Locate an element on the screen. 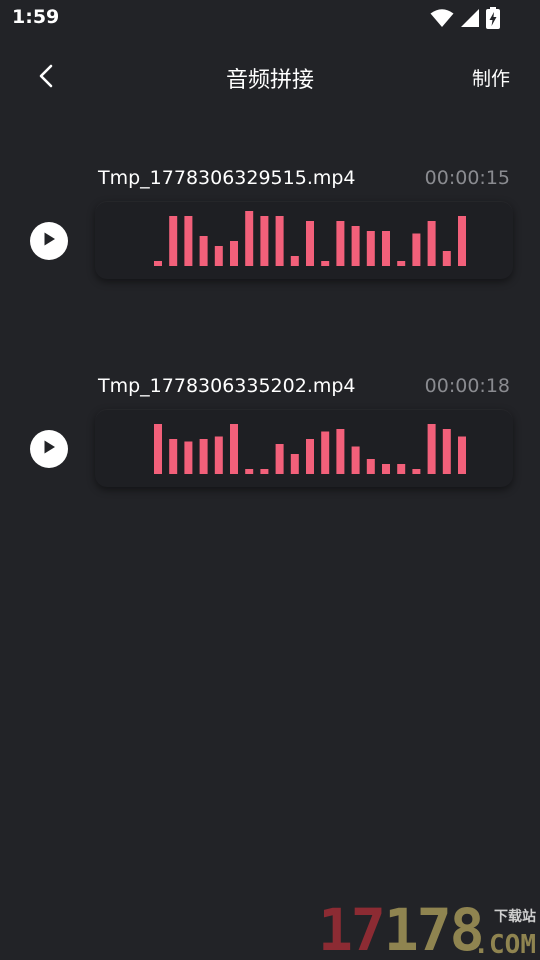  file-name: Tmp_1778306335202.mp4 is located at coordinates (227, 386).